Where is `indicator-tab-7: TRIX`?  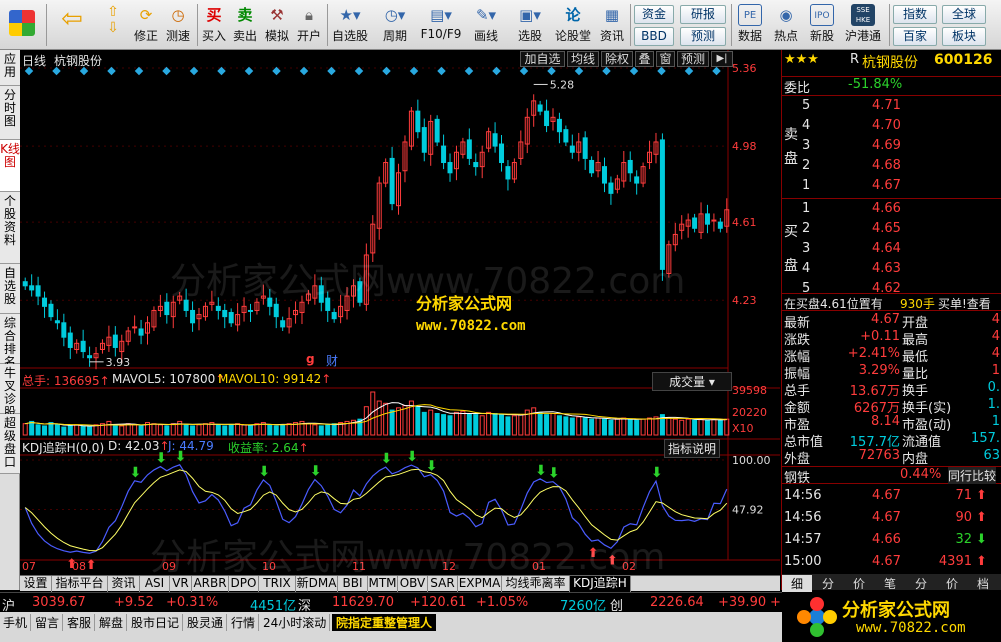
indicator-tab-7: TRIX is located at coordinates (277, 584).